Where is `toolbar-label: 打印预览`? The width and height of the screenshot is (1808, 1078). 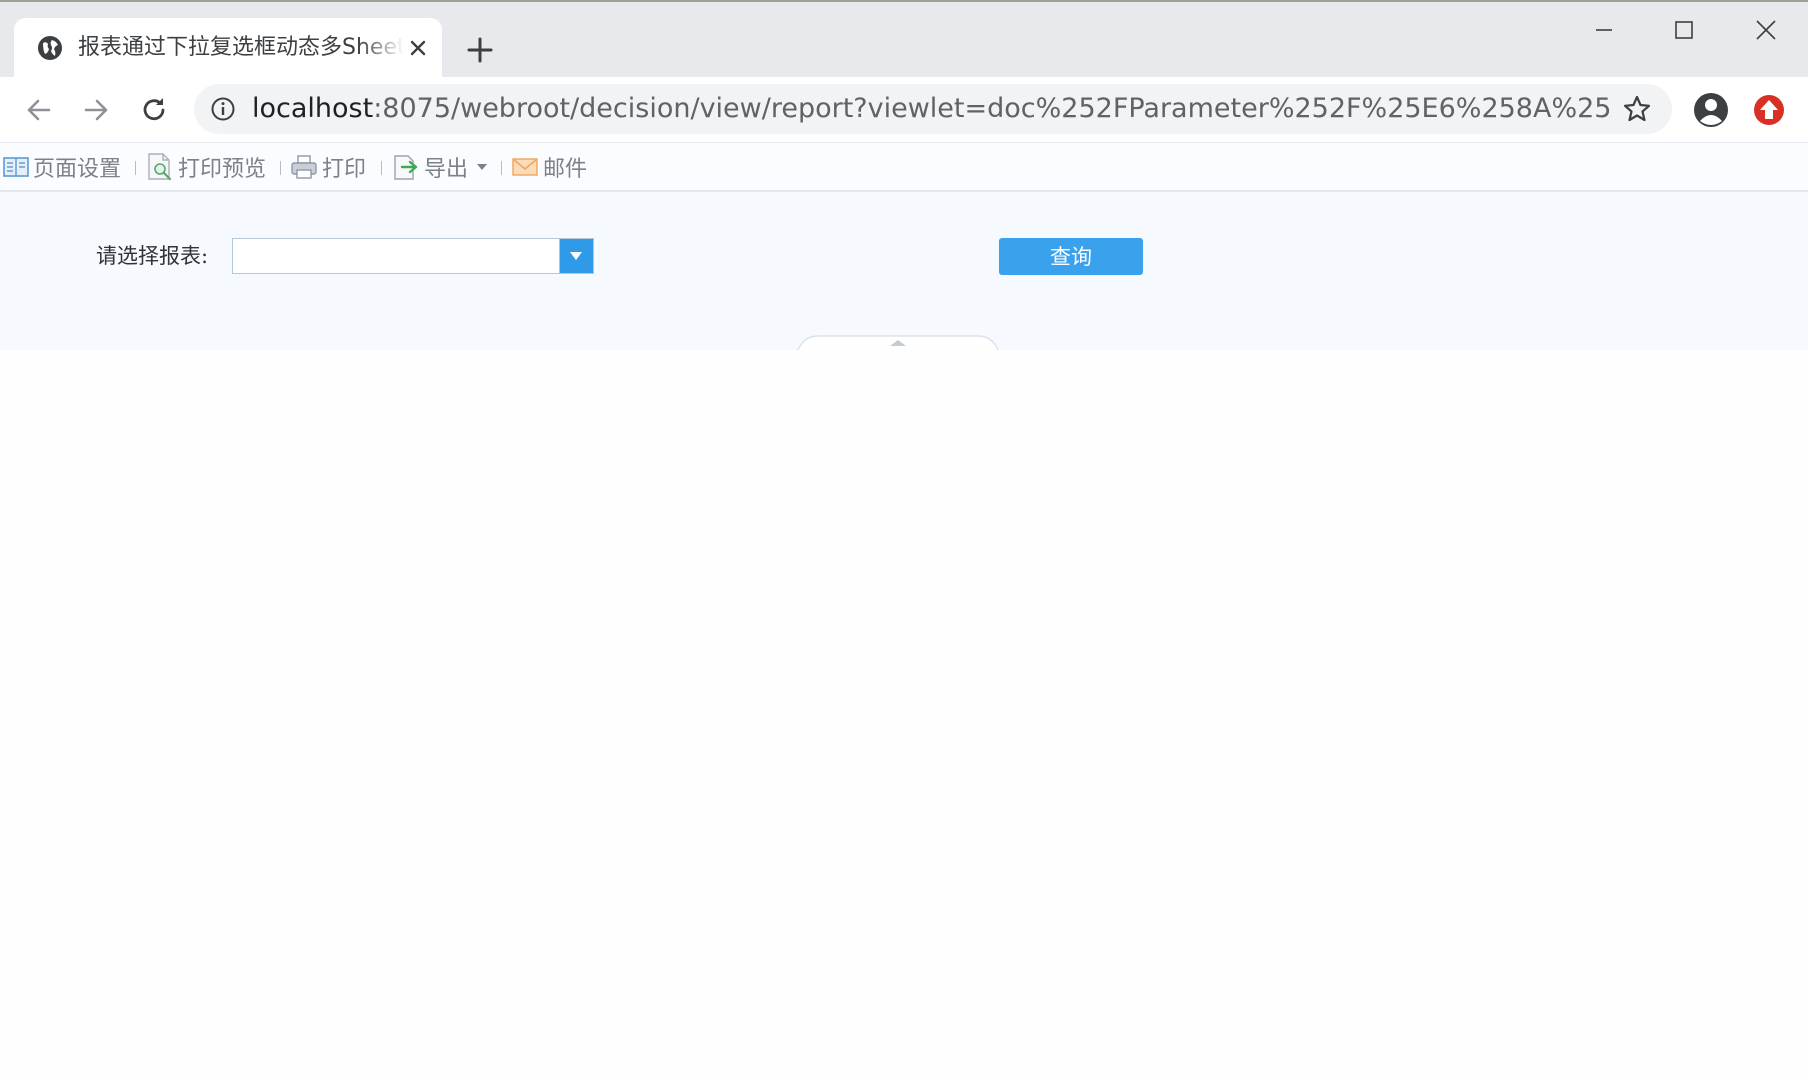 toolbar-label: 打印预览 is located at coordinates (222, 169).